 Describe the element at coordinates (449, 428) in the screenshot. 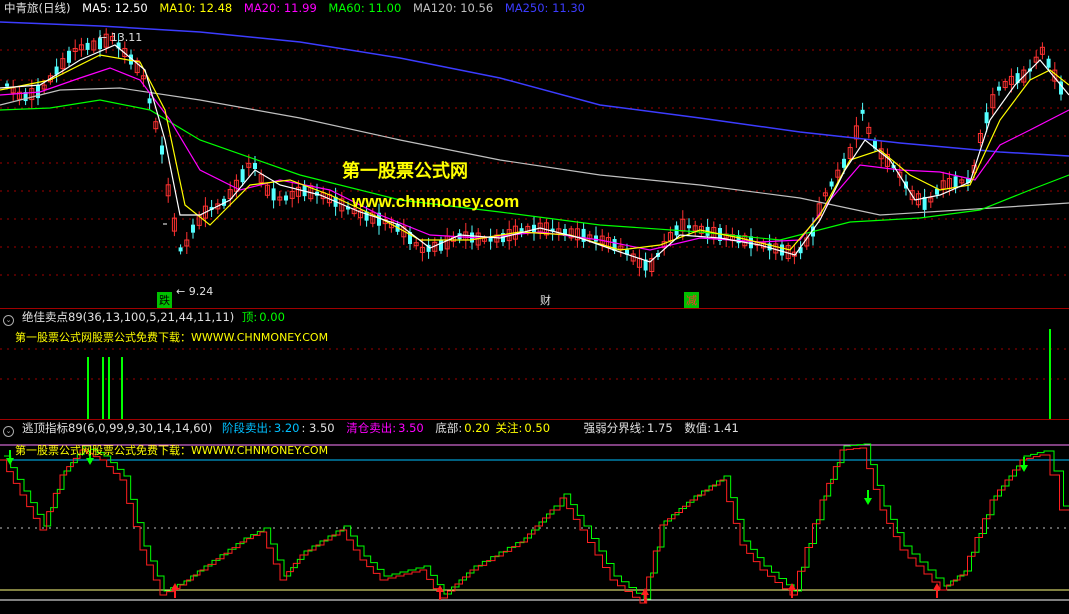

I see `bottom-label: 底部:` at that location.